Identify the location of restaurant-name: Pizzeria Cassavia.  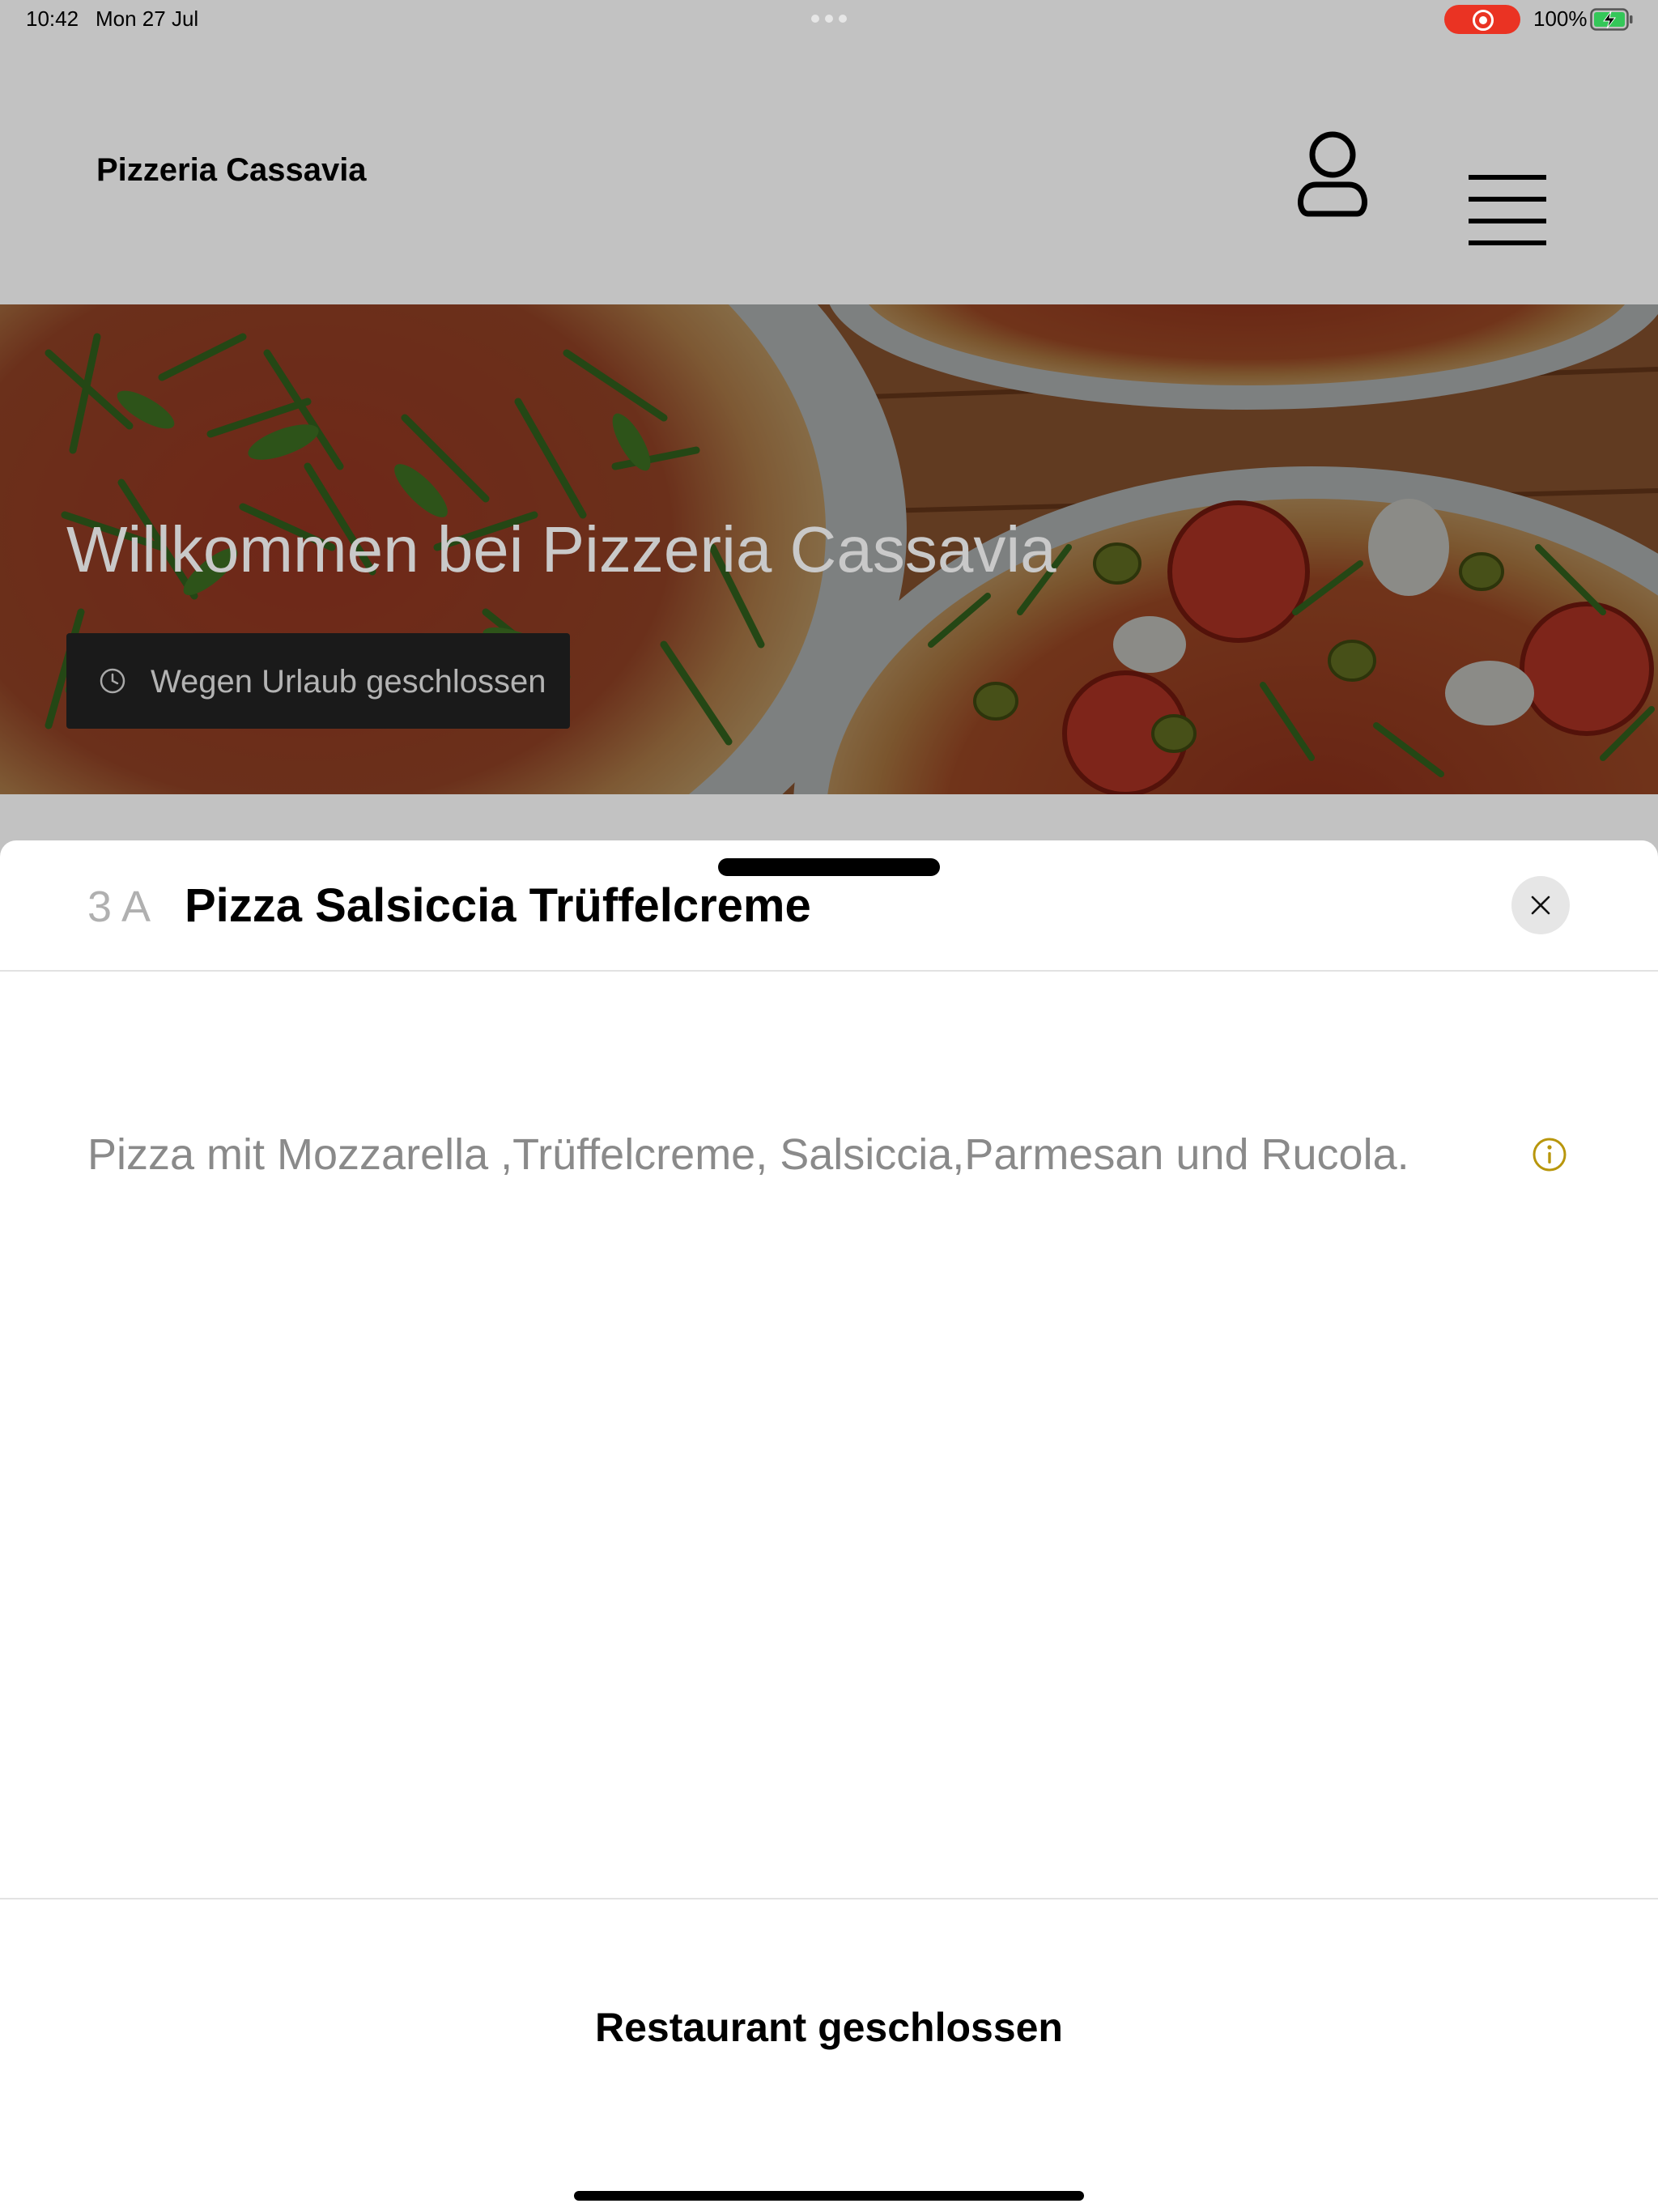
(231, 170).